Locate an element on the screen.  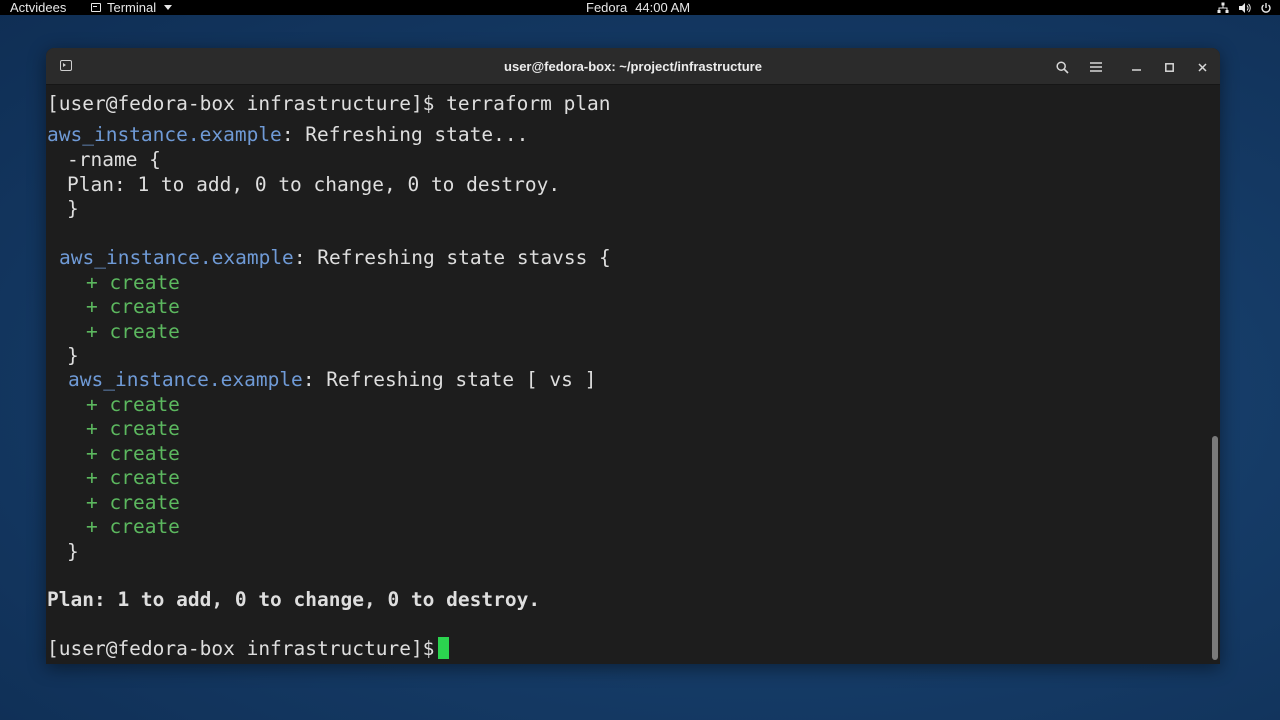
app-name: Terminal is located at coordinates (132, 7).